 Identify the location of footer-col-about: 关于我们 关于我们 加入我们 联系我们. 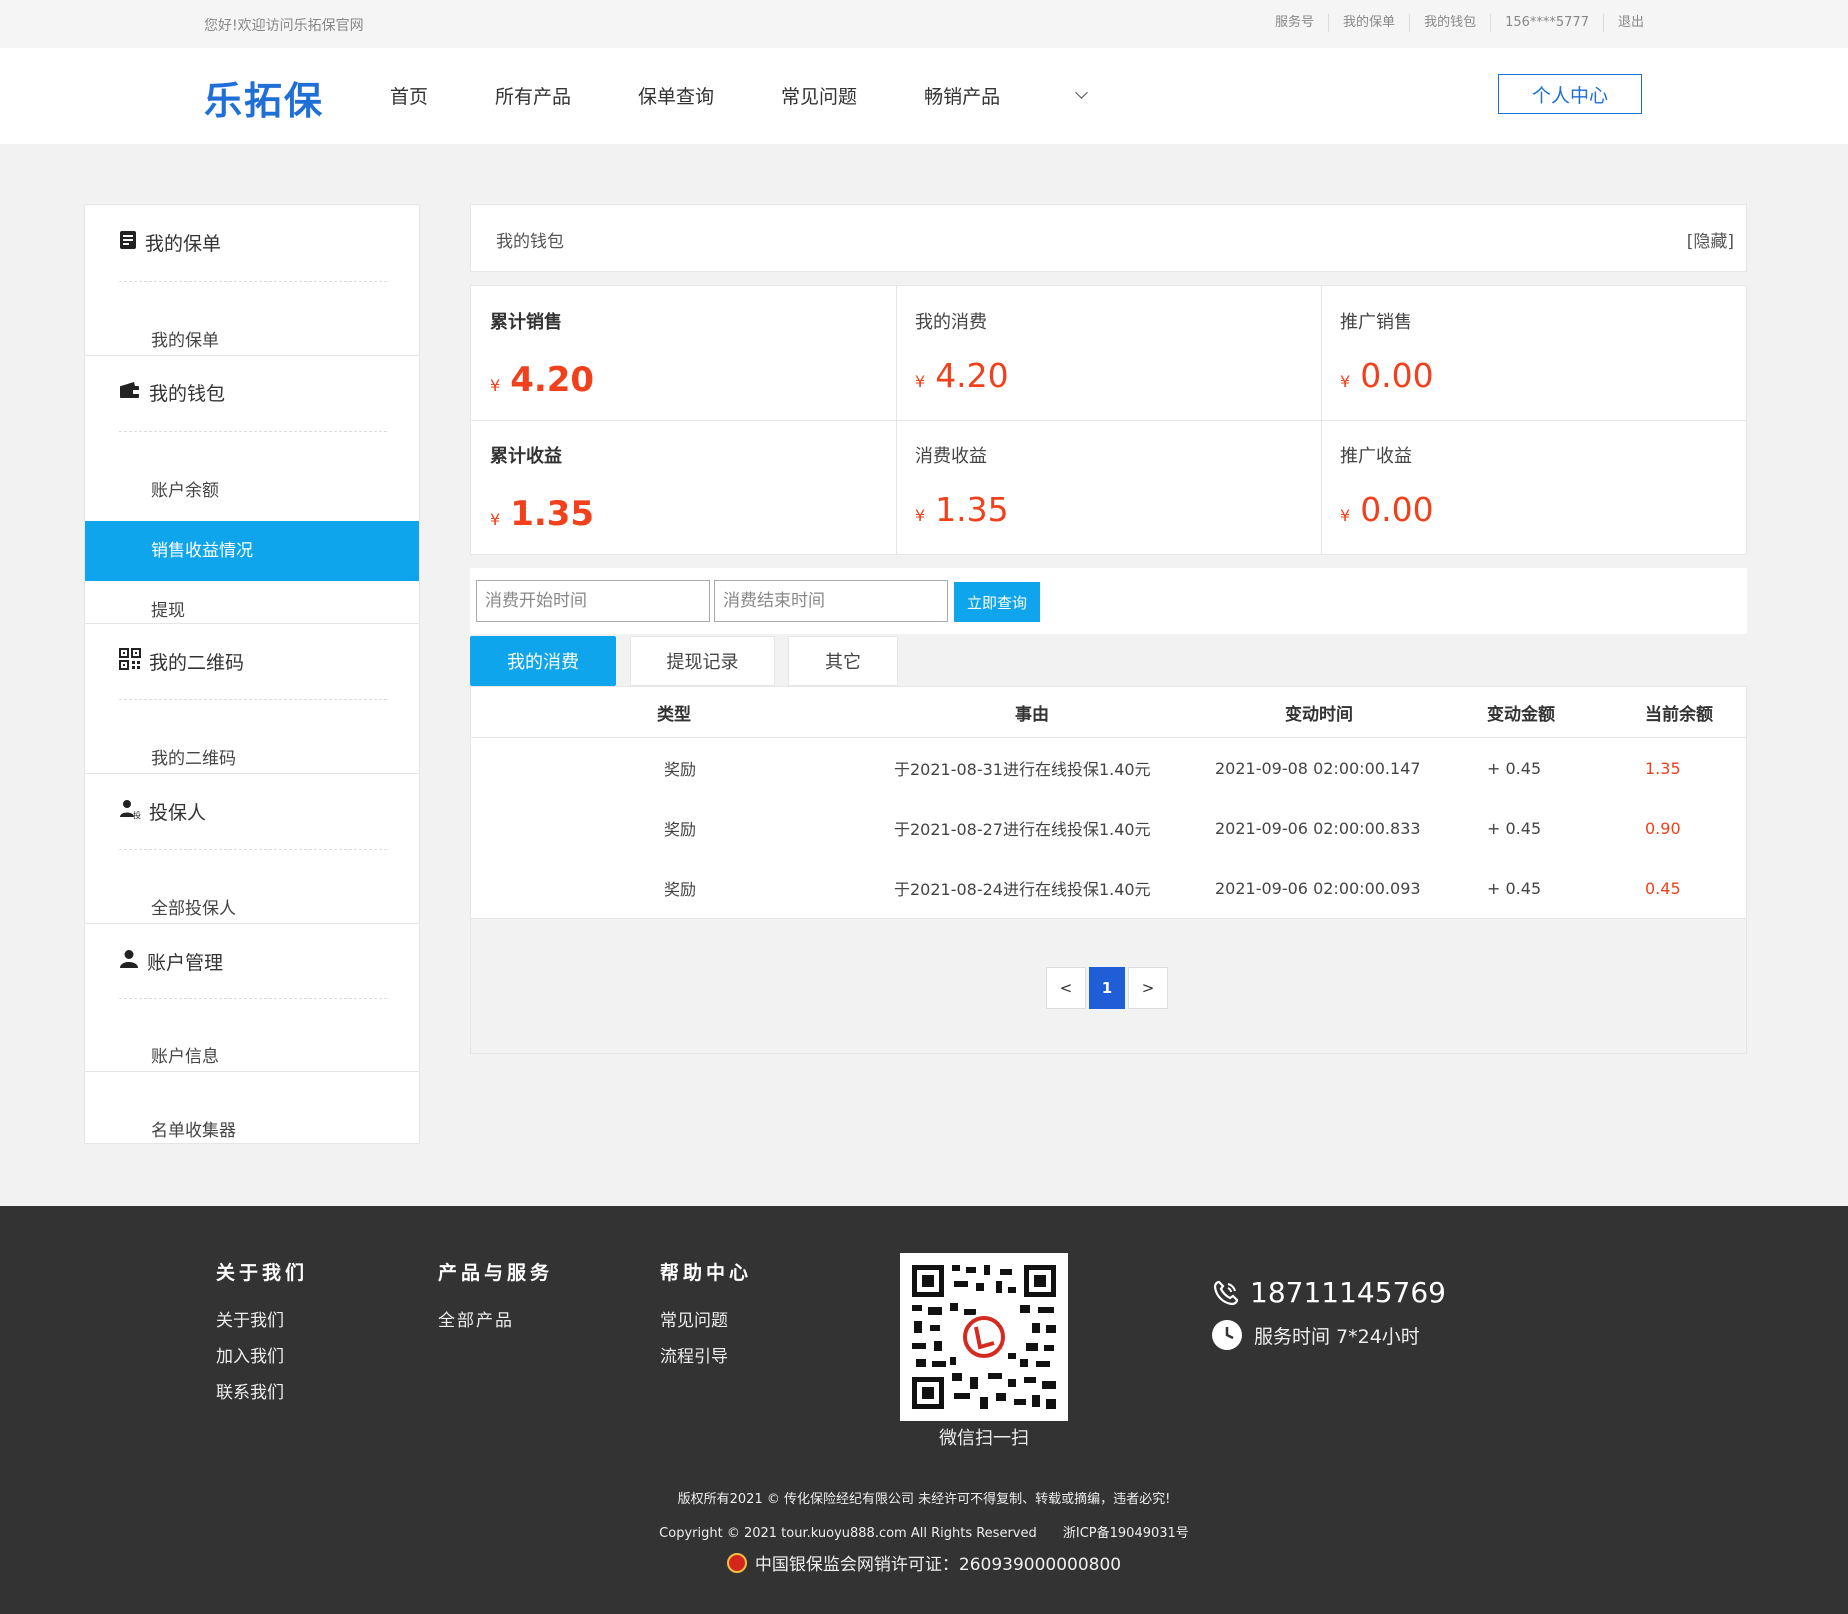
(262, 1334).